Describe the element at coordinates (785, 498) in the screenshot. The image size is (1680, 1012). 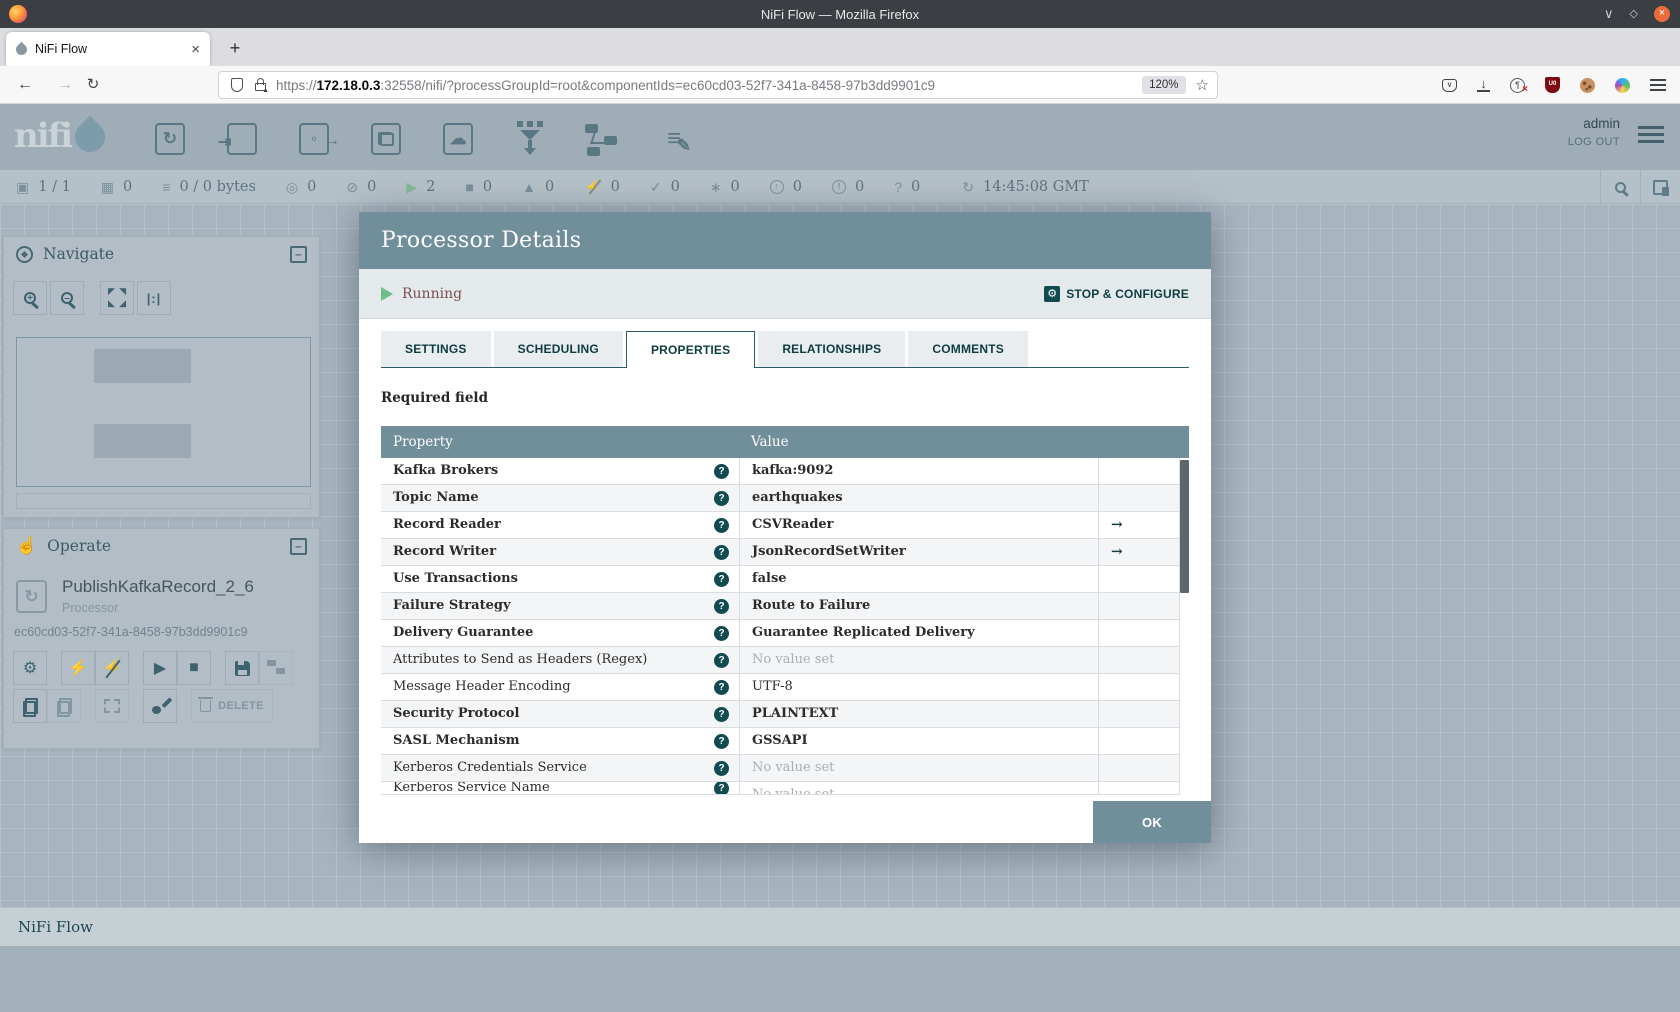
I see `table-row: Topic Name ? earthquakes →` at that location.